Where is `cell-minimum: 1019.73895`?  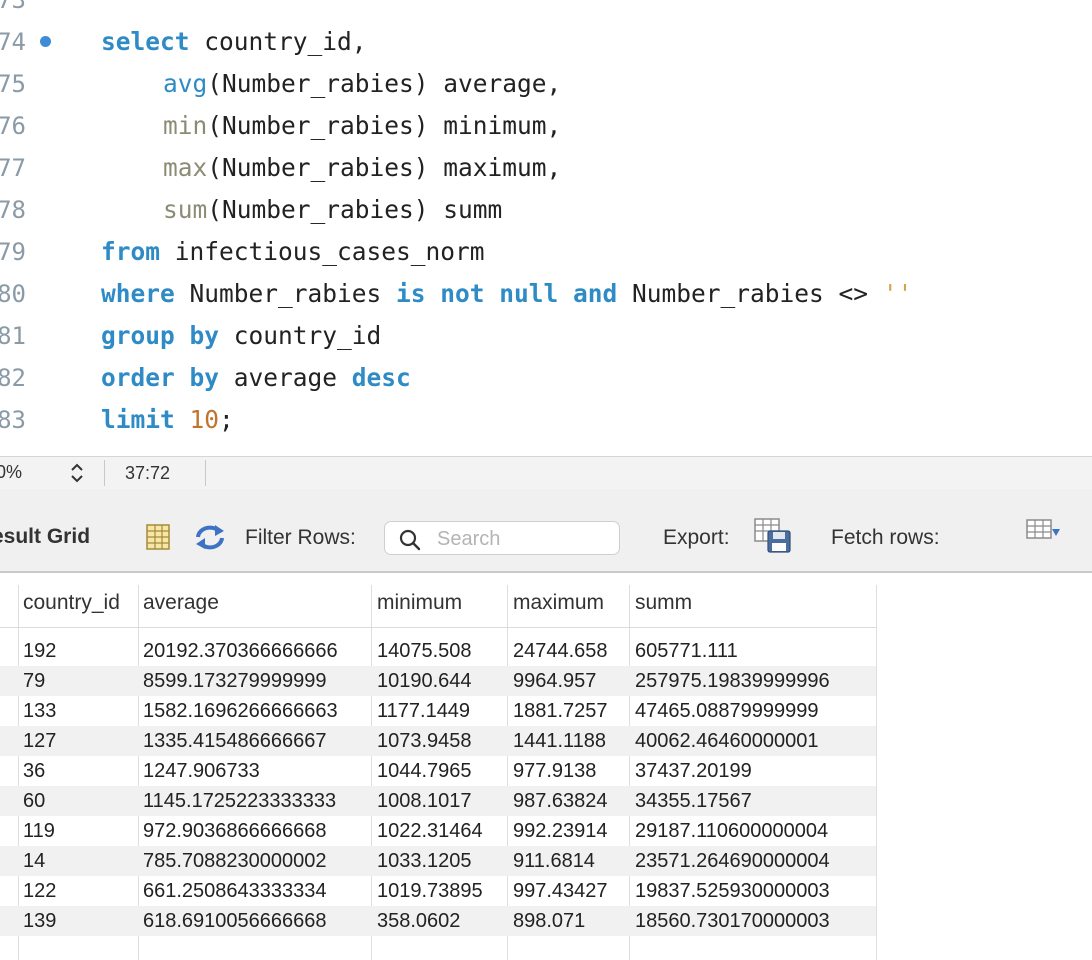
cell-minimum: 1019.73895 is located at coordinates (430, 891).